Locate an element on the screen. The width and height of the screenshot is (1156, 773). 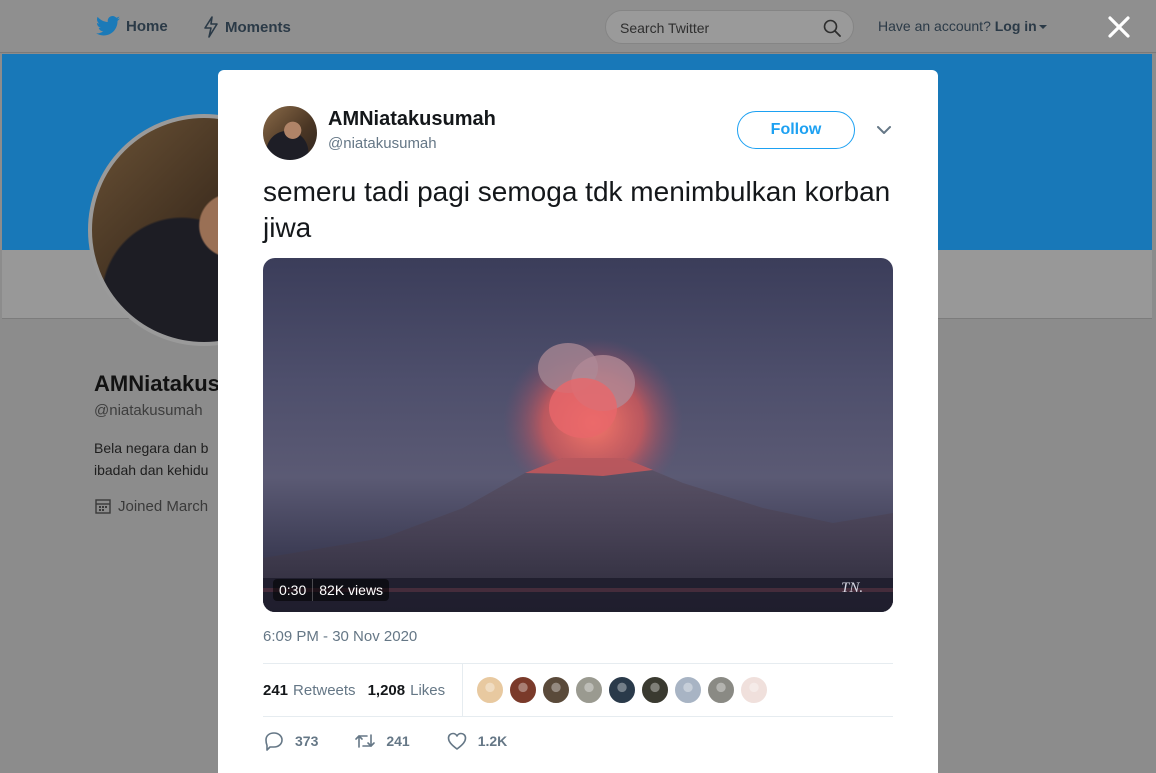
author-handle: @niatakusumah is located at coordinates (382, 143).